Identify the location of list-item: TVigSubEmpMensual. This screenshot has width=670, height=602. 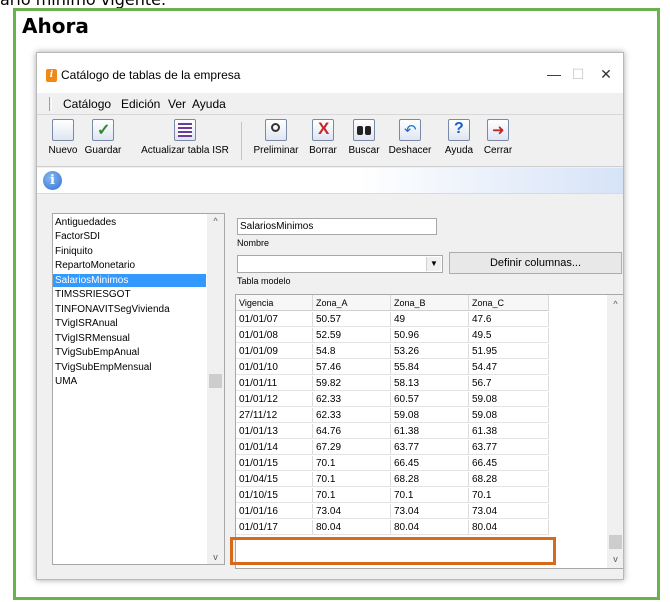
(129, 367).